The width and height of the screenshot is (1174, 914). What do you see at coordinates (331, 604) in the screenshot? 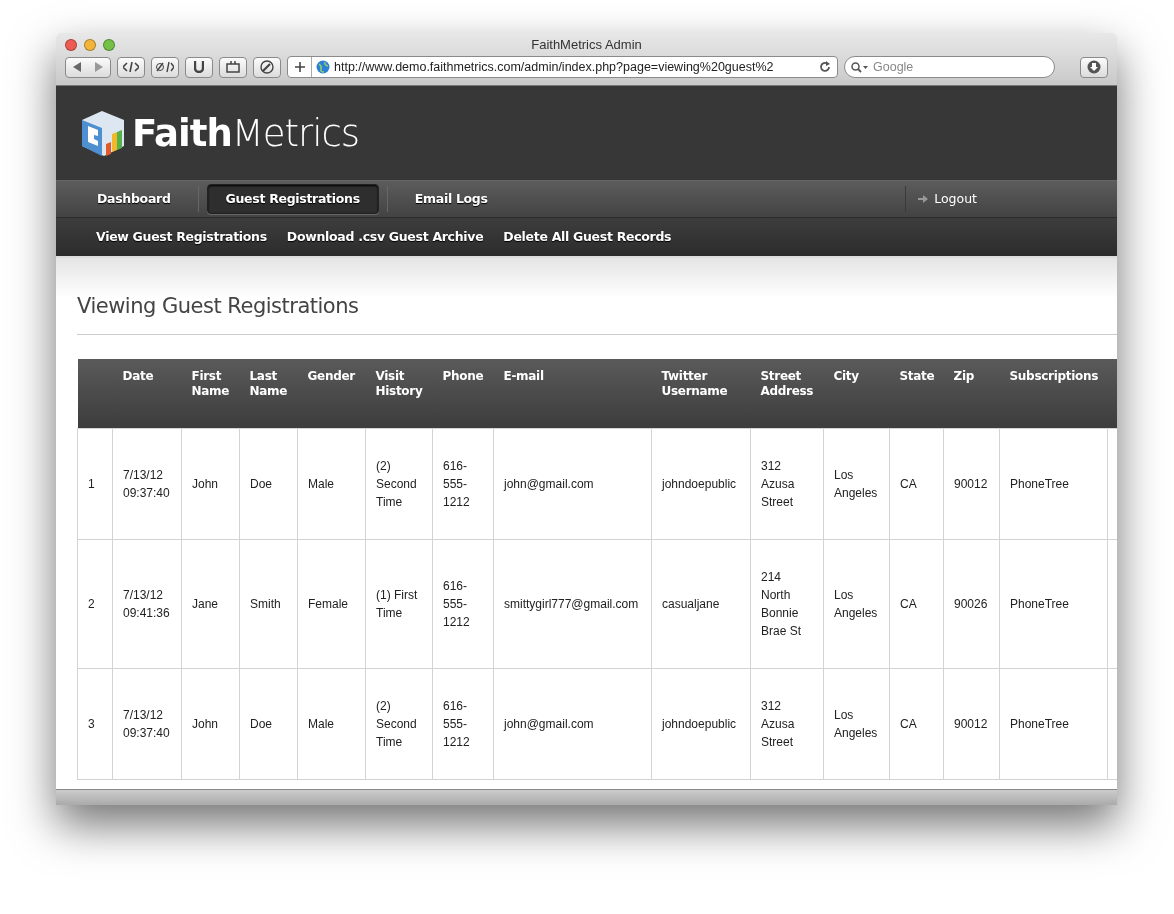
I see `table-cell: Female` at bounding box center [331, 604].